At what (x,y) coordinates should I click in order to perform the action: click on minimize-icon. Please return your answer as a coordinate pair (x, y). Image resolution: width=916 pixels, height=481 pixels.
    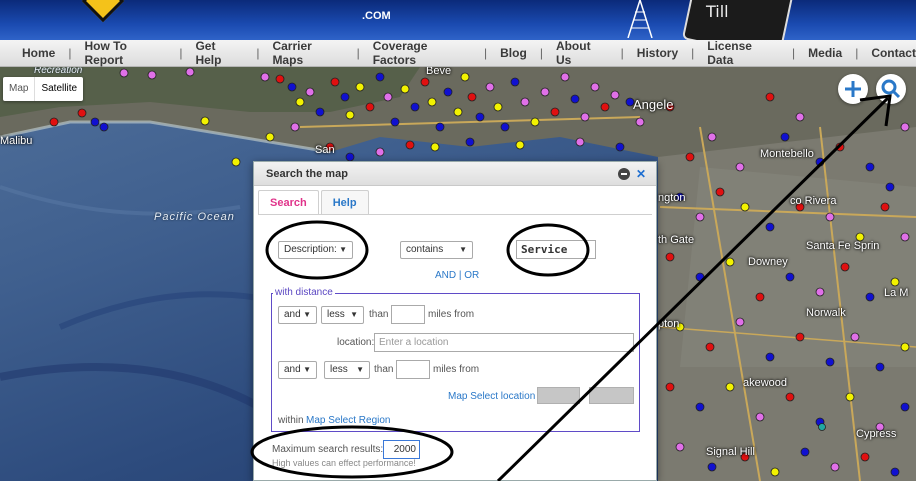
    Looking at the image, I should click on (624, 174).